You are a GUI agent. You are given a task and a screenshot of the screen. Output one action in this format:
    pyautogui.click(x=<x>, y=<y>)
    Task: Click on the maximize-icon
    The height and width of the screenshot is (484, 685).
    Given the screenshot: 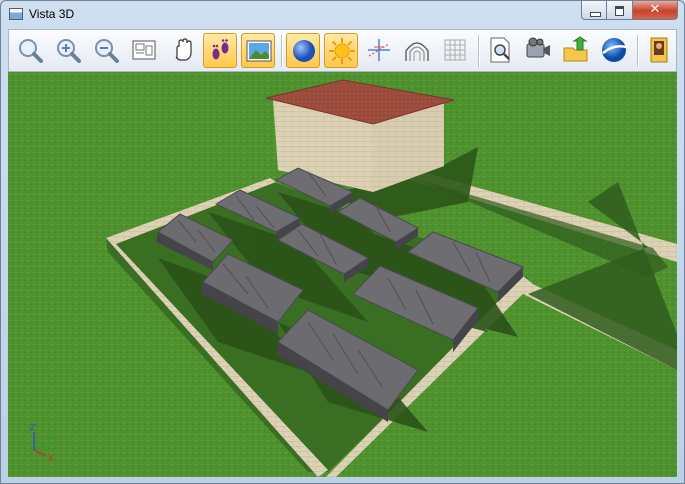 What is the action you would take?
    pyautogui.click(x=619, y=10)
    